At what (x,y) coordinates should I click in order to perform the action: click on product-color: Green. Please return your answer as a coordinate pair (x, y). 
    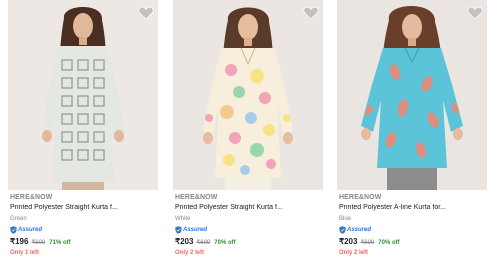
    Looking at the image, I should click on (18, 219).